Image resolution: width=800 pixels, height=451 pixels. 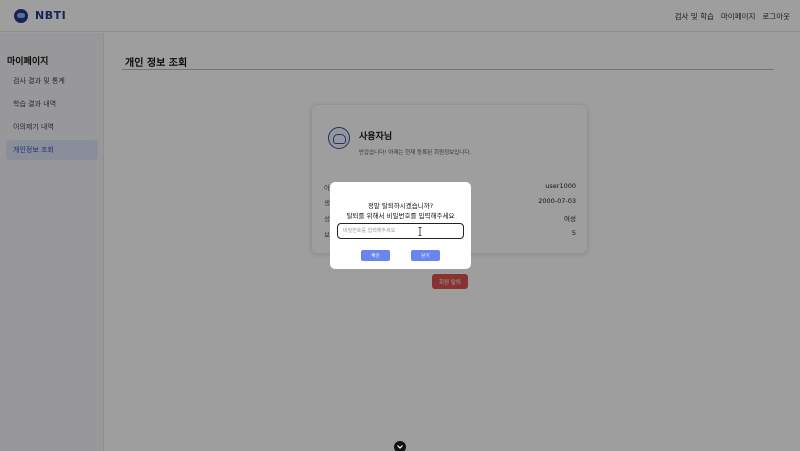 What do you see at coordinates (425, 255) in the screenshot?
I see `close-button: 닫기` at bounding box center [425, 255].